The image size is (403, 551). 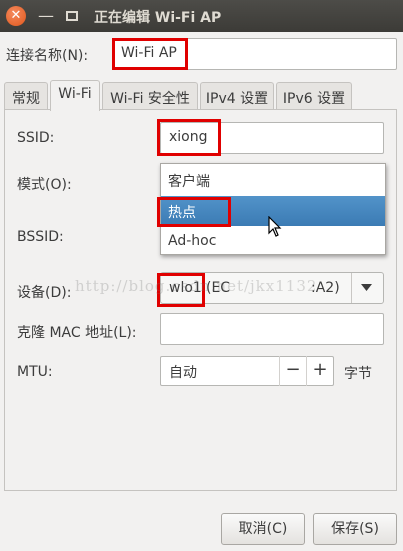 I want to click on tab-ipv4: IPv4 设置, so click(x=237, y=96).